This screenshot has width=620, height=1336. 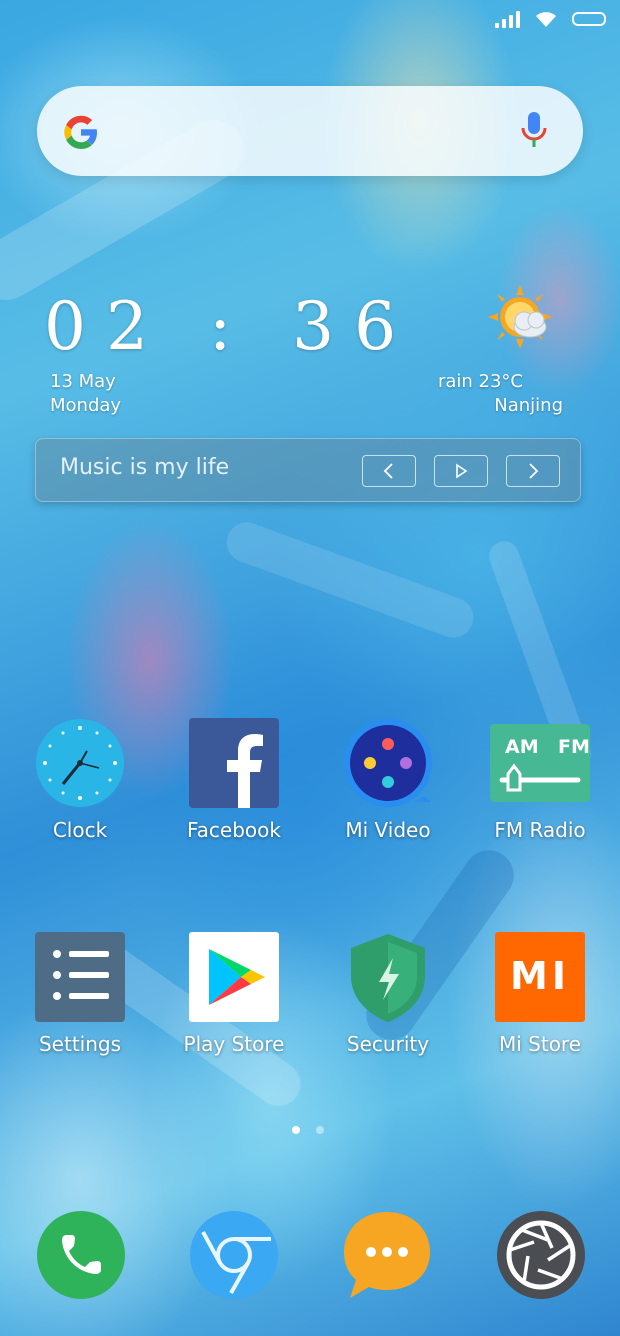 What do you see at coordinates (83, 381) in the screenshot?
I see `date-text: 13 May` at bounding box center [83, 381].